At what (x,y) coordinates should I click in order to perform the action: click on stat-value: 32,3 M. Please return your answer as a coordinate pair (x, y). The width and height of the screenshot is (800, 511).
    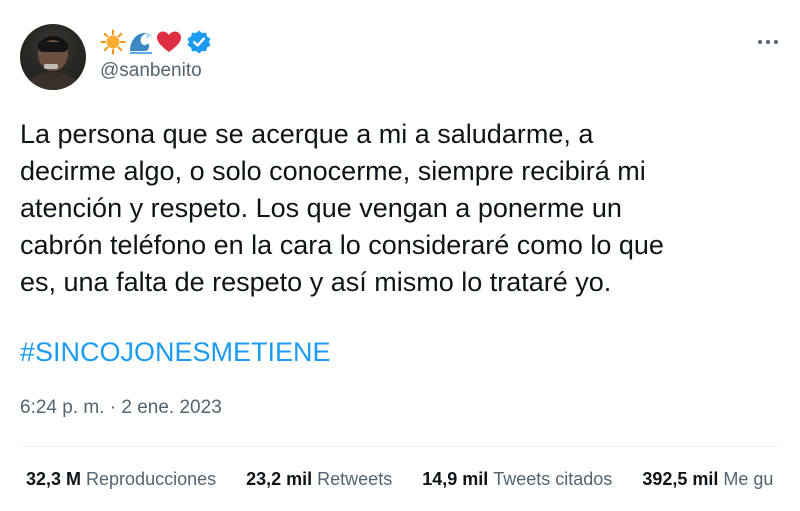
    Looking at the image, I should click on (54, 479).